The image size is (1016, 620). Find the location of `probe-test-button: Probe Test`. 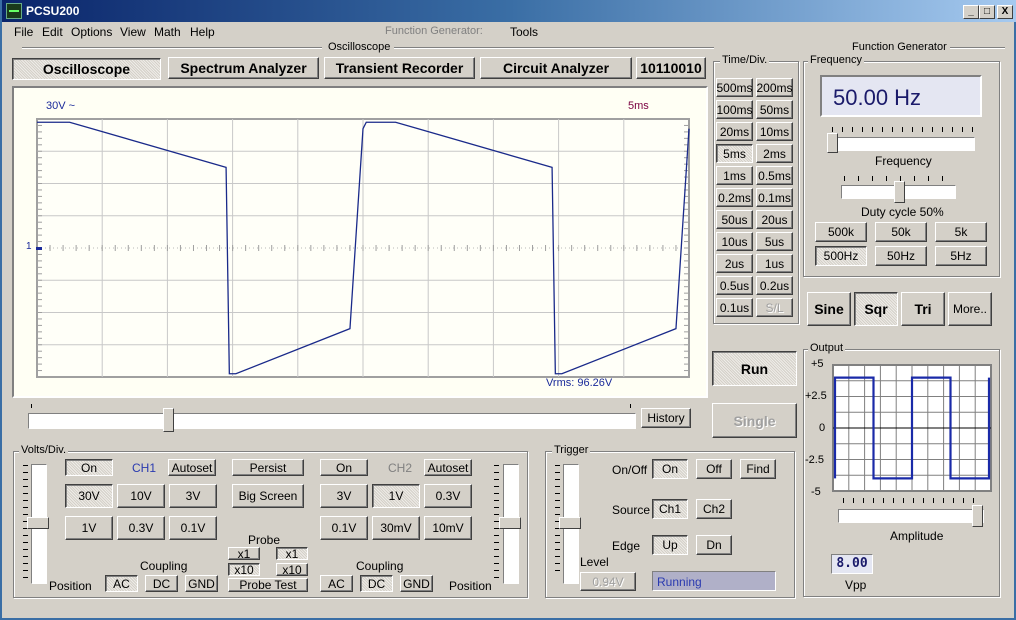

probe-test-button: Probe Test is located at coordinates (268, 585).